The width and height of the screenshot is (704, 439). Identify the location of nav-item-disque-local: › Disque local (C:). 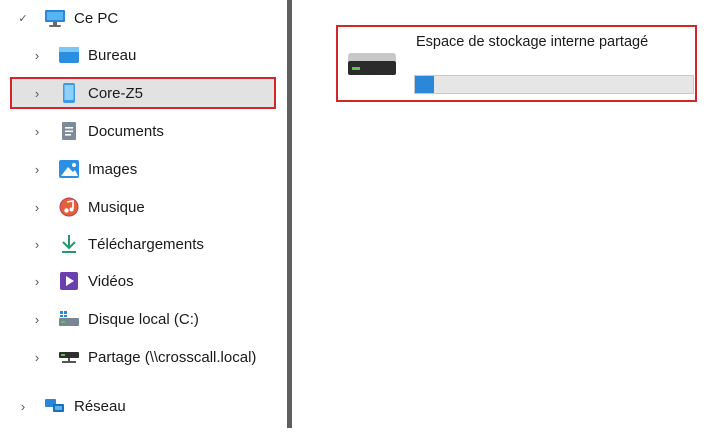
(114, 319).